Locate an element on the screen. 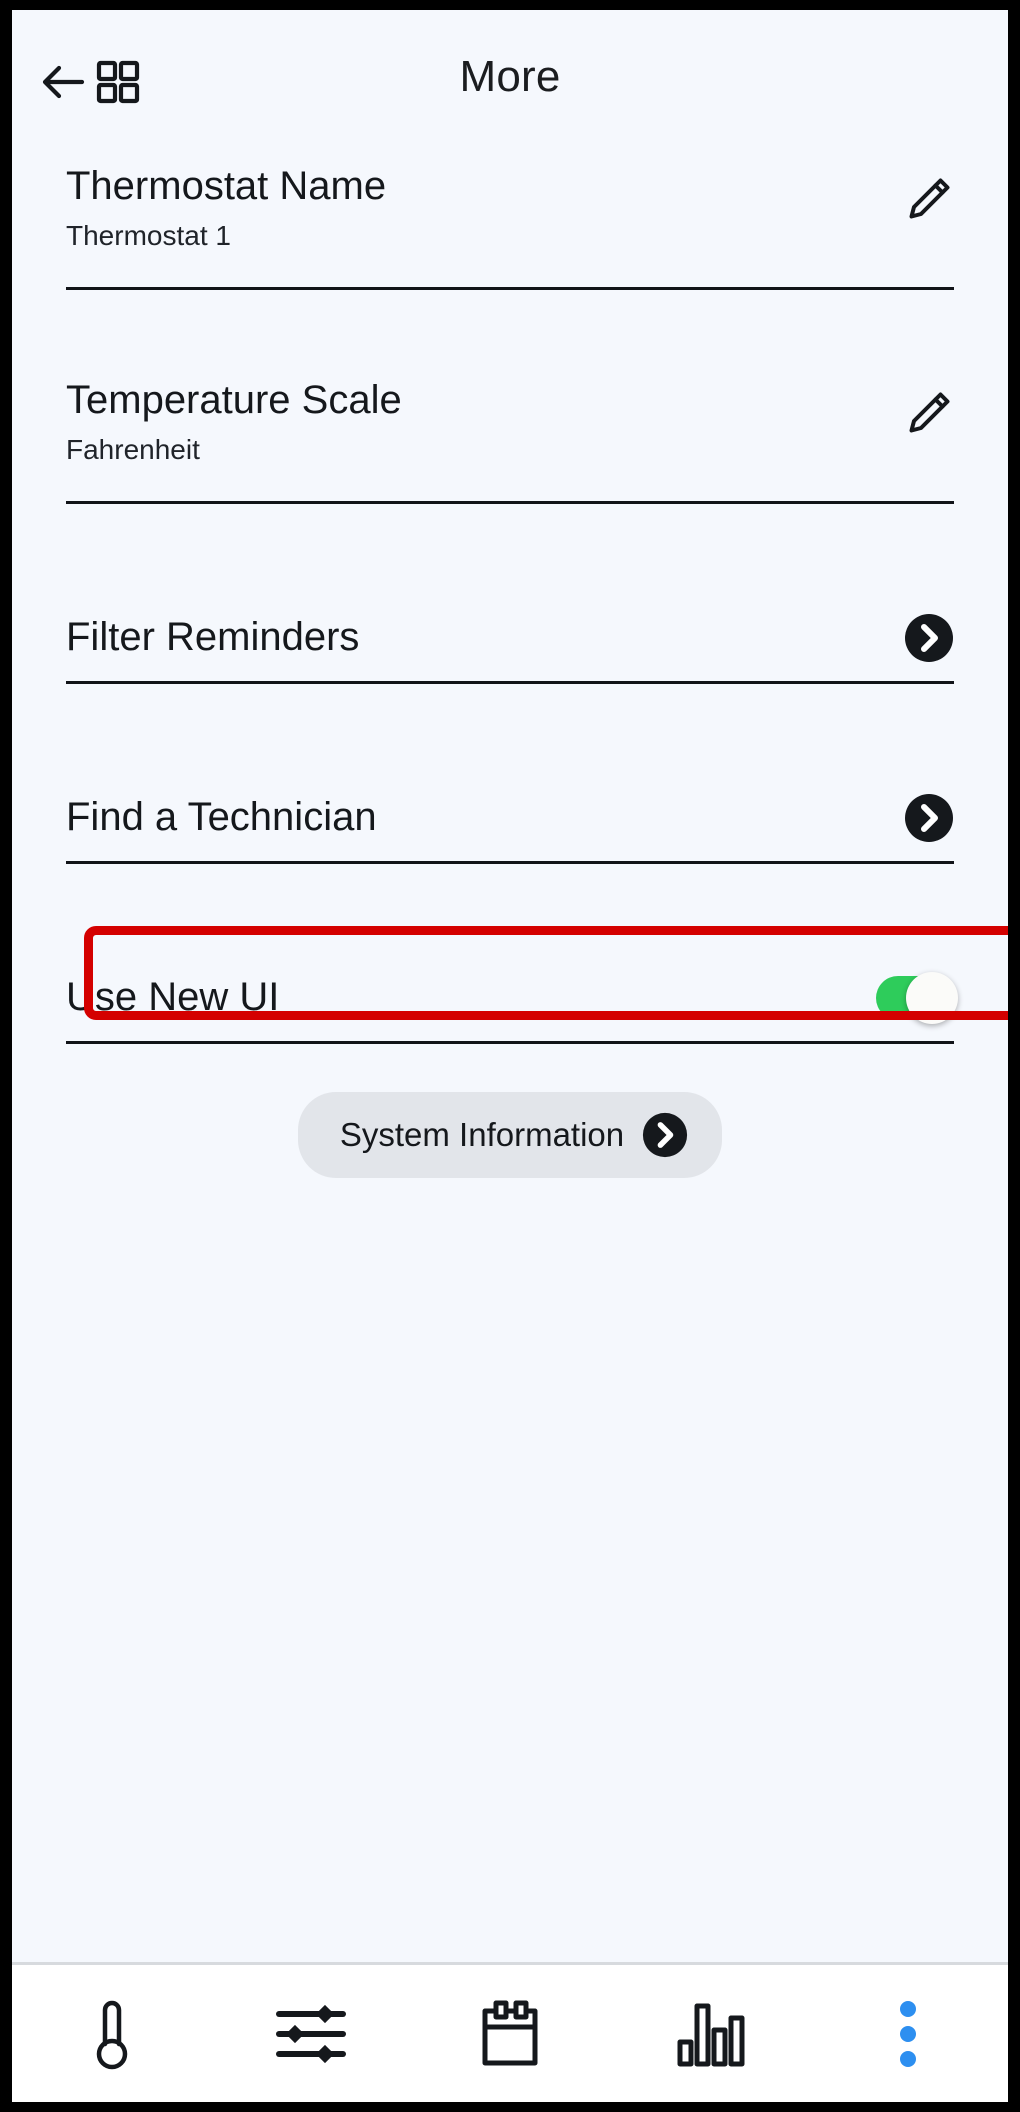 This screenshot has width=1020, height=2112. use-new-ui-wrapper: Use New UI is located at coordinates (537, 985).